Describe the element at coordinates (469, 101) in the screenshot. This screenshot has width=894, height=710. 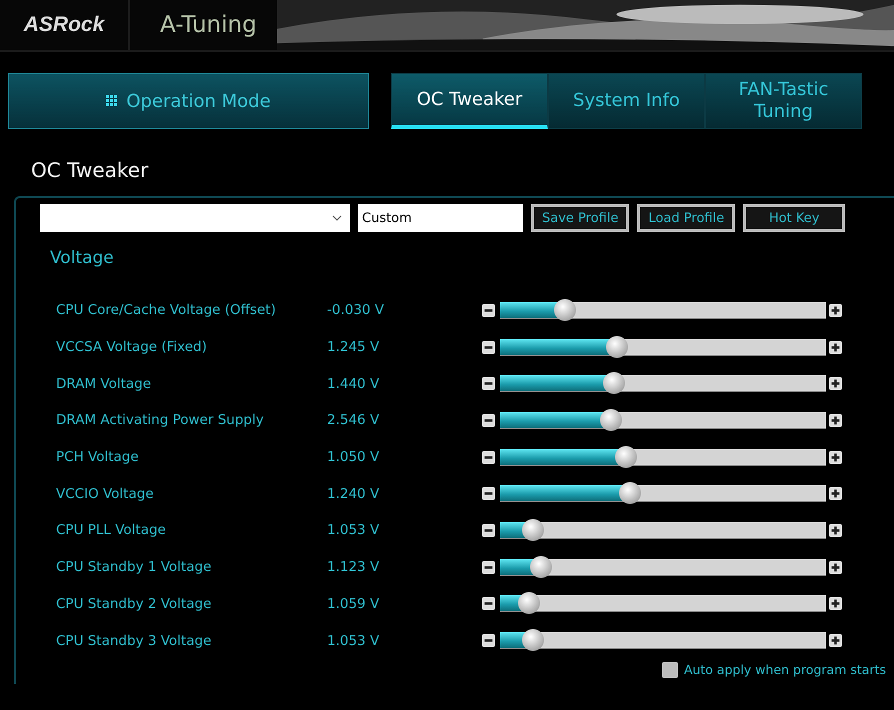
I see `tab: OC Tweaker` at that location.